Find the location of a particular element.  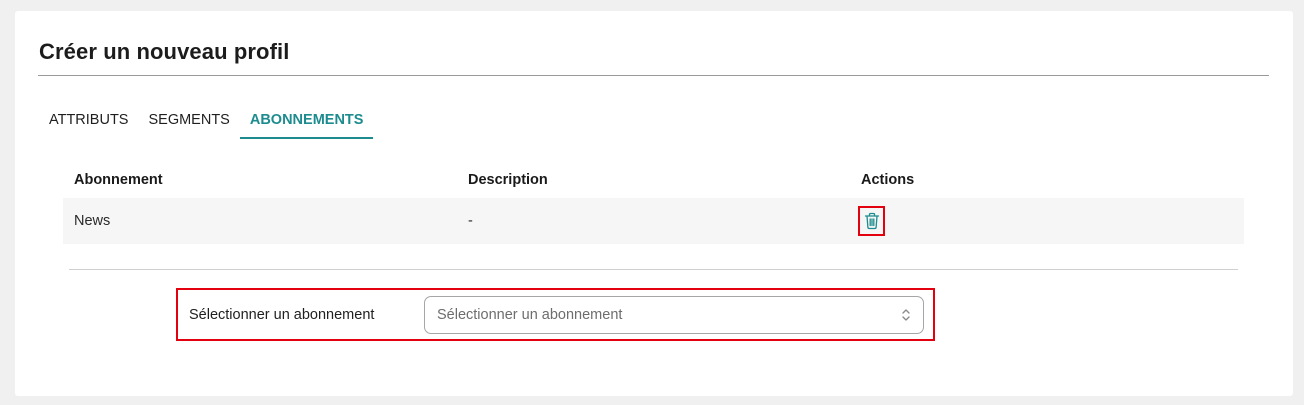

table-divider is located at coordinates (653, 269).